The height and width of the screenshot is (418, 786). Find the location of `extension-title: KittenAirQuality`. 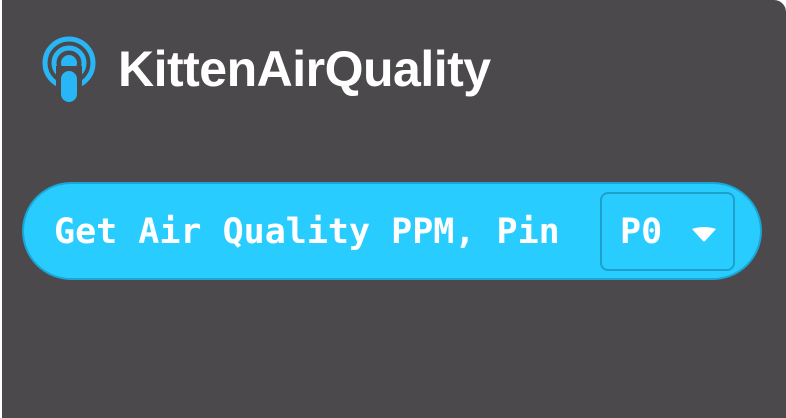

extension-title: KittenAirQuality is located at coordinates (304, 69).